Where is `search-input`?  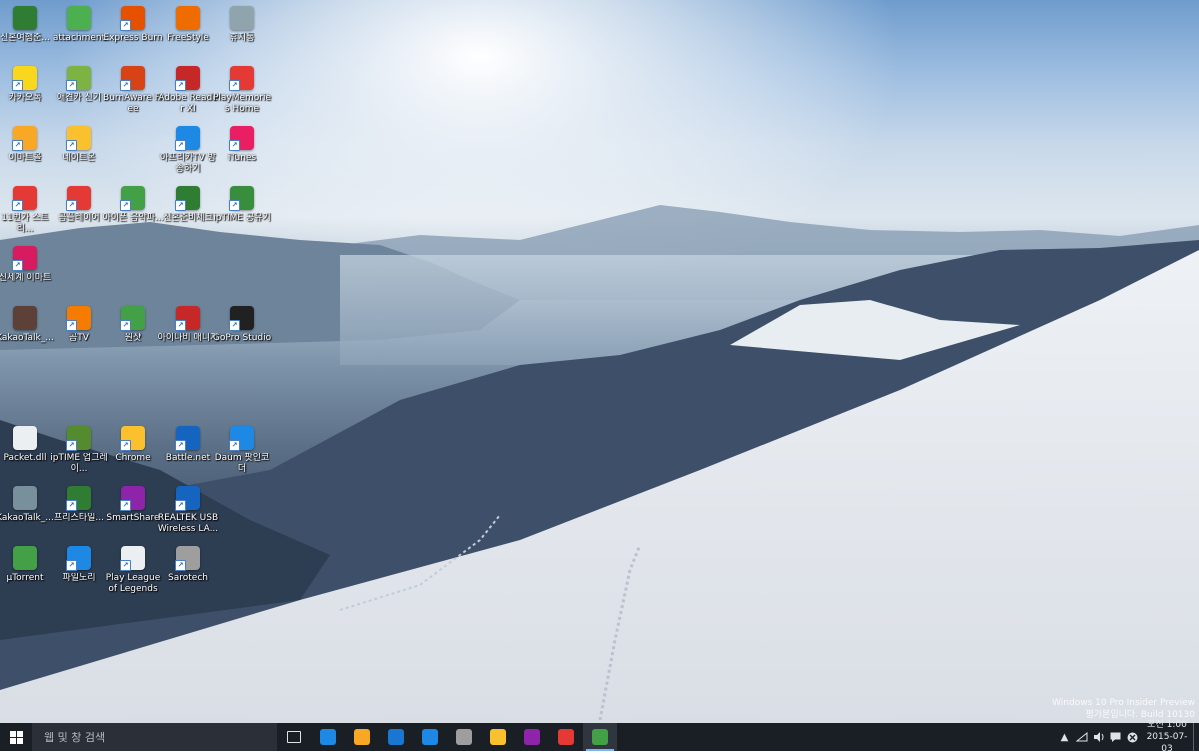 search-input is located at coordinates (154, 737).